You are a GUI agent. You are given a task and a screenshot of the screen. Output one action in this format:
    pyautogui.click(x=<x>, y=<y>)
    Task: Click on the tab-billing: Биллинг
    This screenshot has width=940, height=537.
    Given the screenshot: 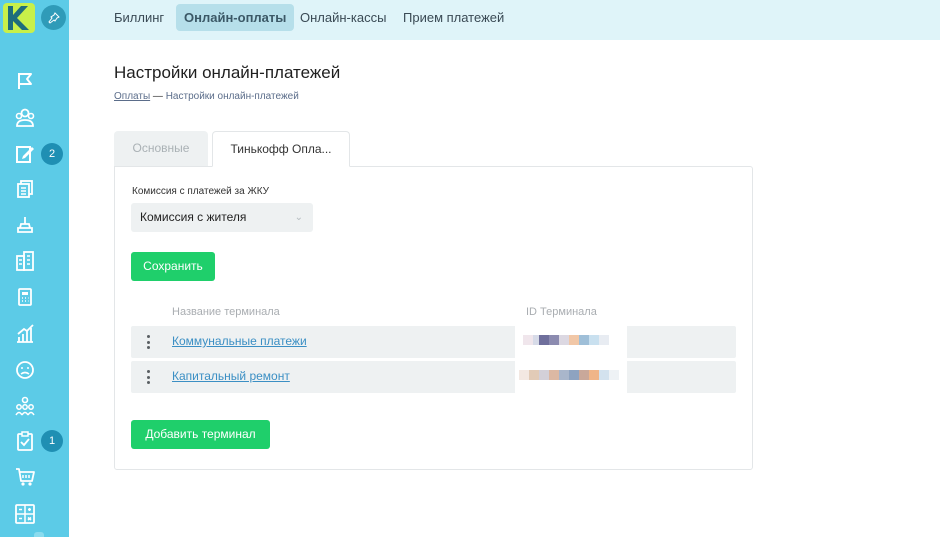 What is the action you would take?
    pyautogui.click(x=139, y=17)
    